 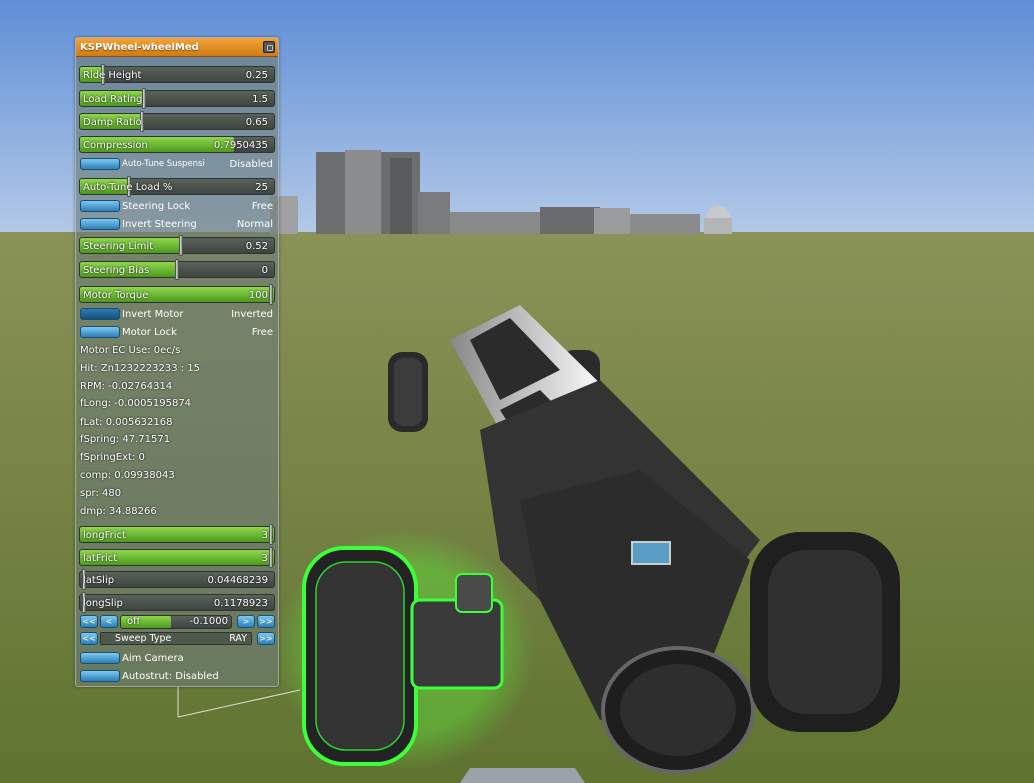 I want to click on front-wheel-right, so click(x=825, y=632).